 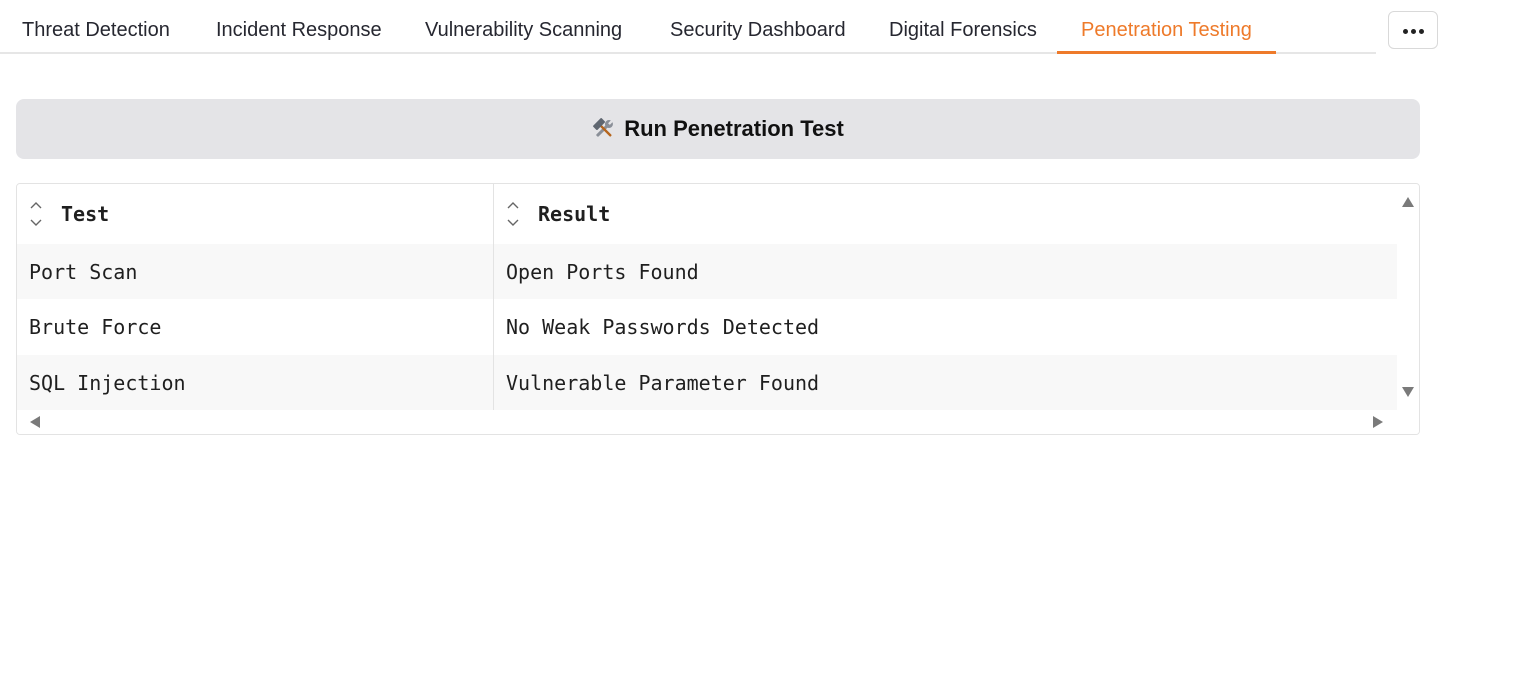 I want to click on column-divider, so click(x=493, y=297).